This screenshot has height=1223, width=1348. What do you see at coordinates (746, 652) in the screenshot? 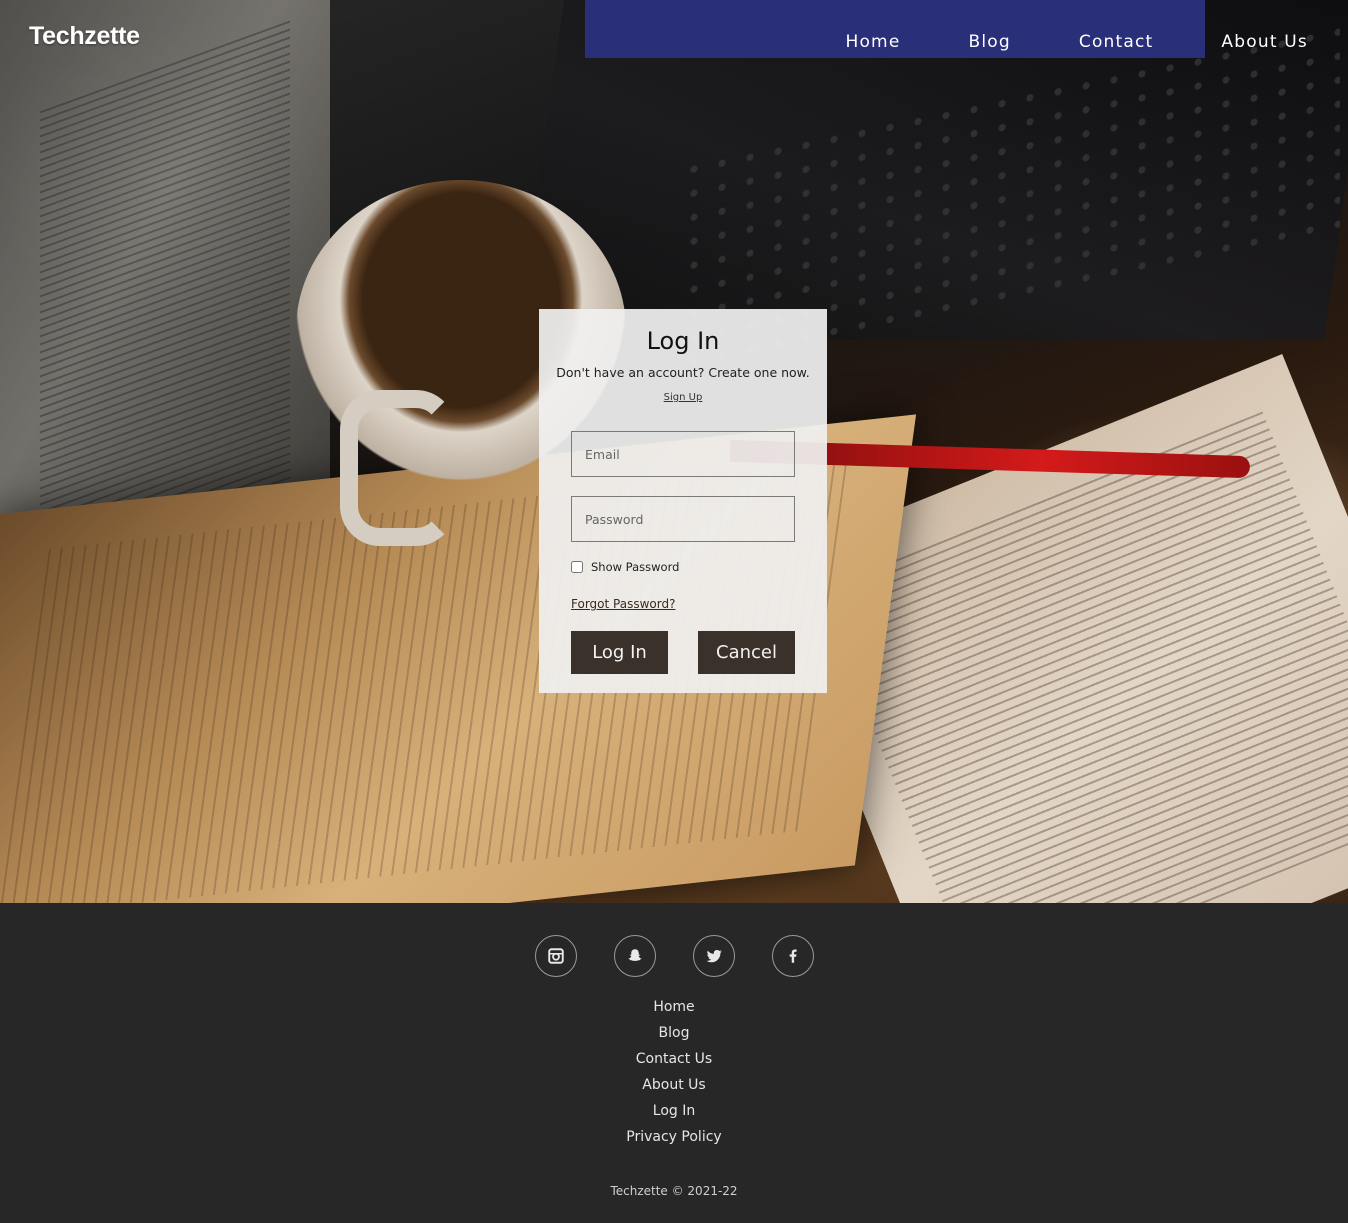
I see `cancel-button: Cancel` at bounding box center [746, 652].